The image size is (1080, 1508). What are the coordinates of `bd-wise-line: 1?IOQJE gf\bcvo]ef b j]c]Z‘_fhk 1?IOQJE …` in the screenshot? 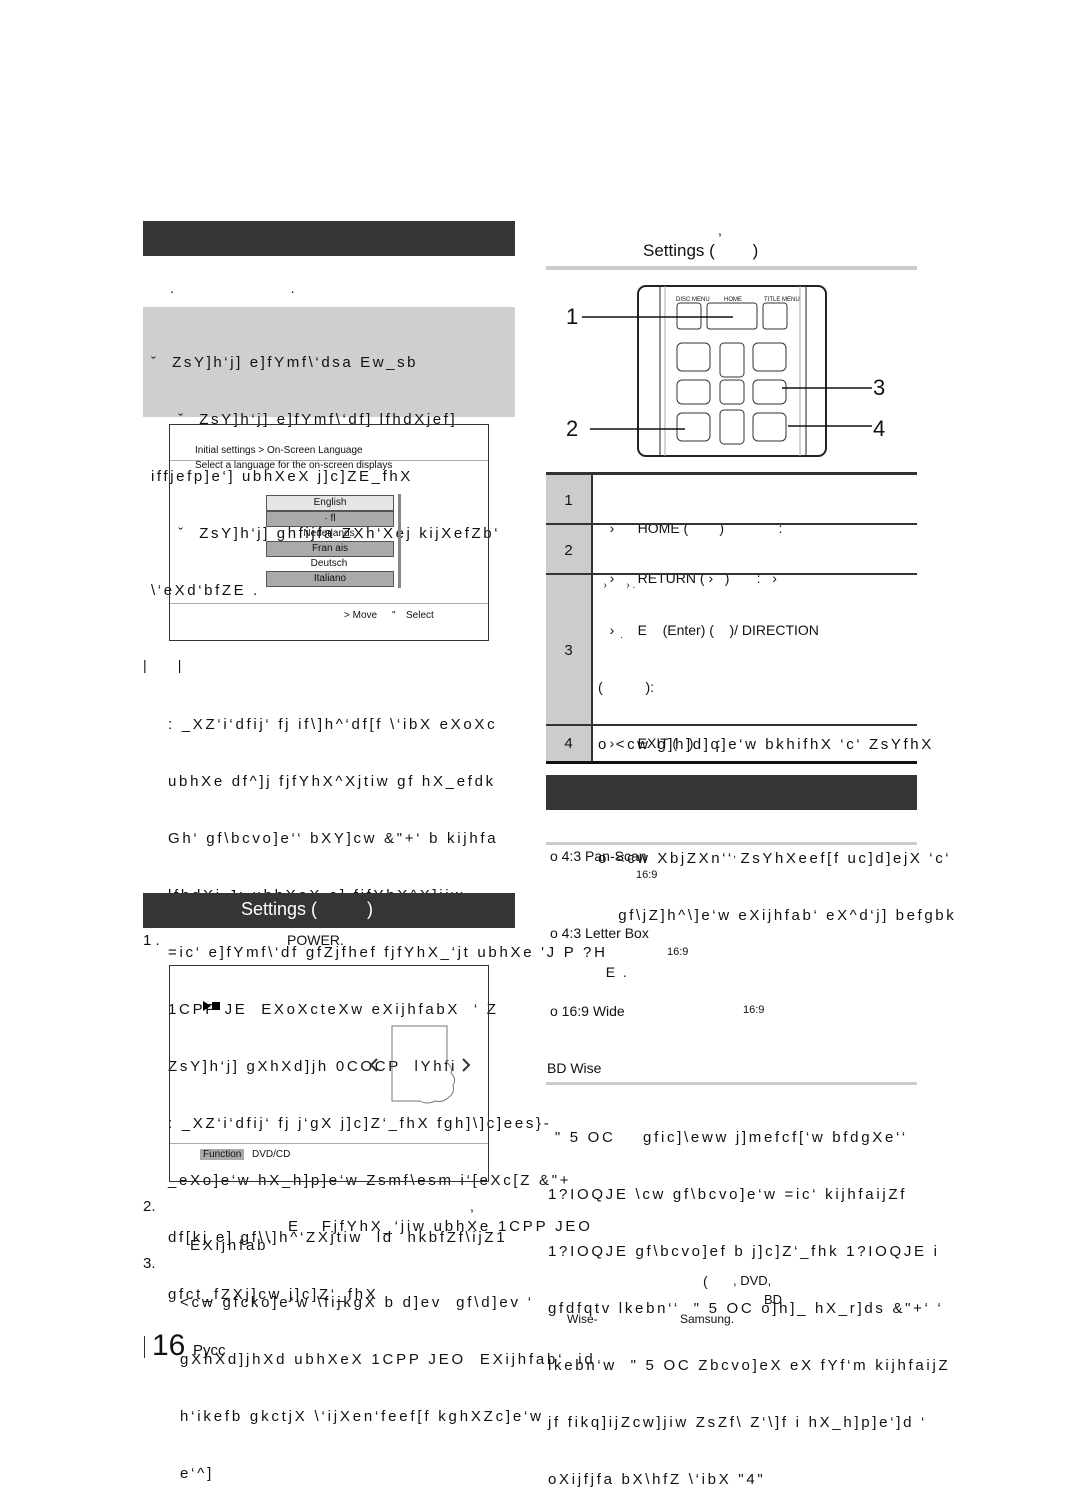 It's located at (744, 1251).